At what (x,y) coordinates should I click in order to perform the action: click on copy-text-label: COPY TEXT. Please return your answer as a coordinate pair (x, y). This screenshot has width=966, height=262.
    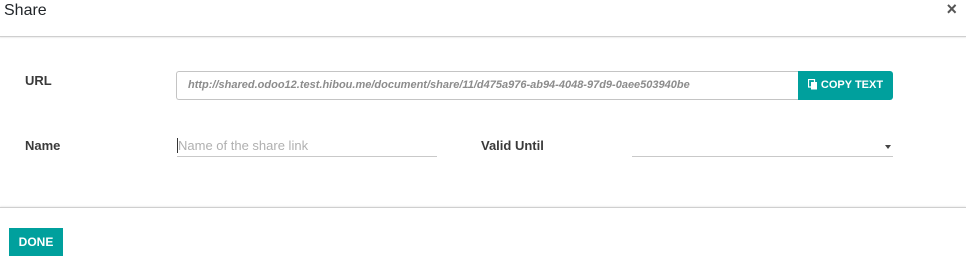
    Looking at the image, I should click on (852, 85).